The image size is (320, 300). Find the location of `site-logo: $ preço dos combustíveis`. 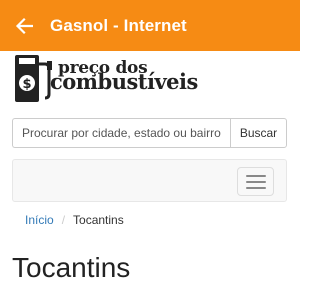

site-logo: $ preço dos combustíveis is located at coordinates (117, 78).